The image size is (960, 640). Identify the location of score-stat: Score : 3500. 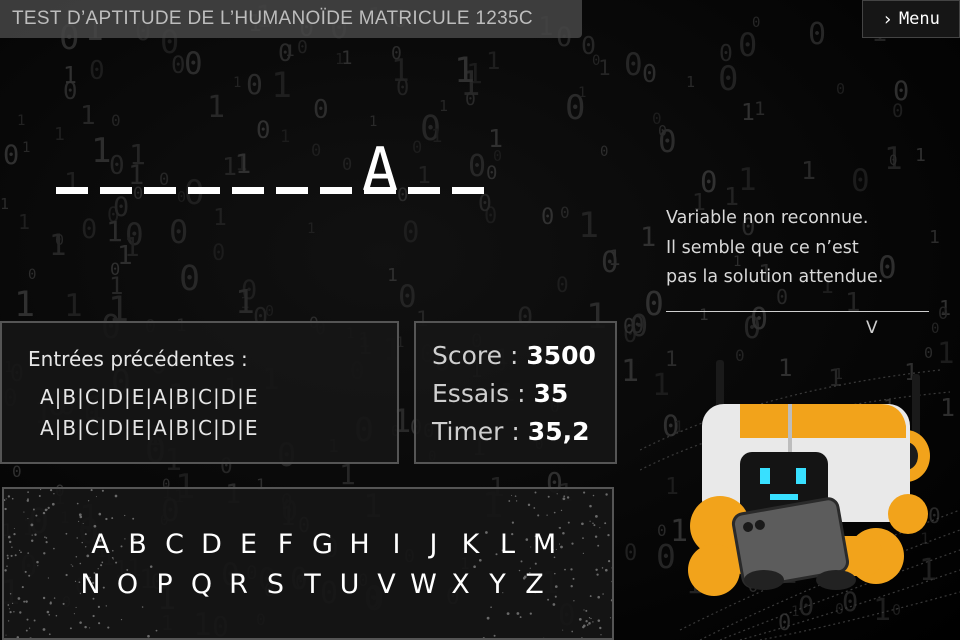
(514, 355).